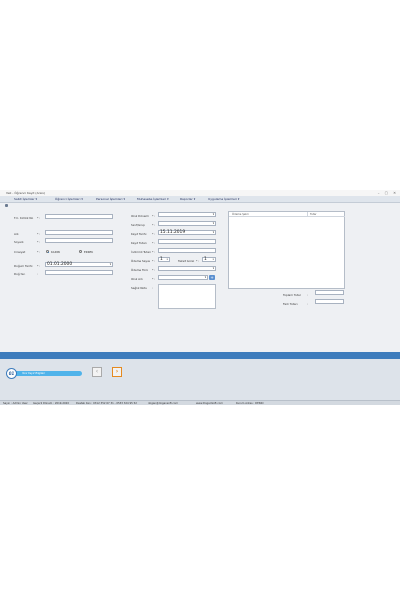 This screenshot has height=592, width=400. What do you see at coordinates (187, 214) in the screenshot?
I see `okul-donemi-select: ▾` at bounding box center [187, 214].